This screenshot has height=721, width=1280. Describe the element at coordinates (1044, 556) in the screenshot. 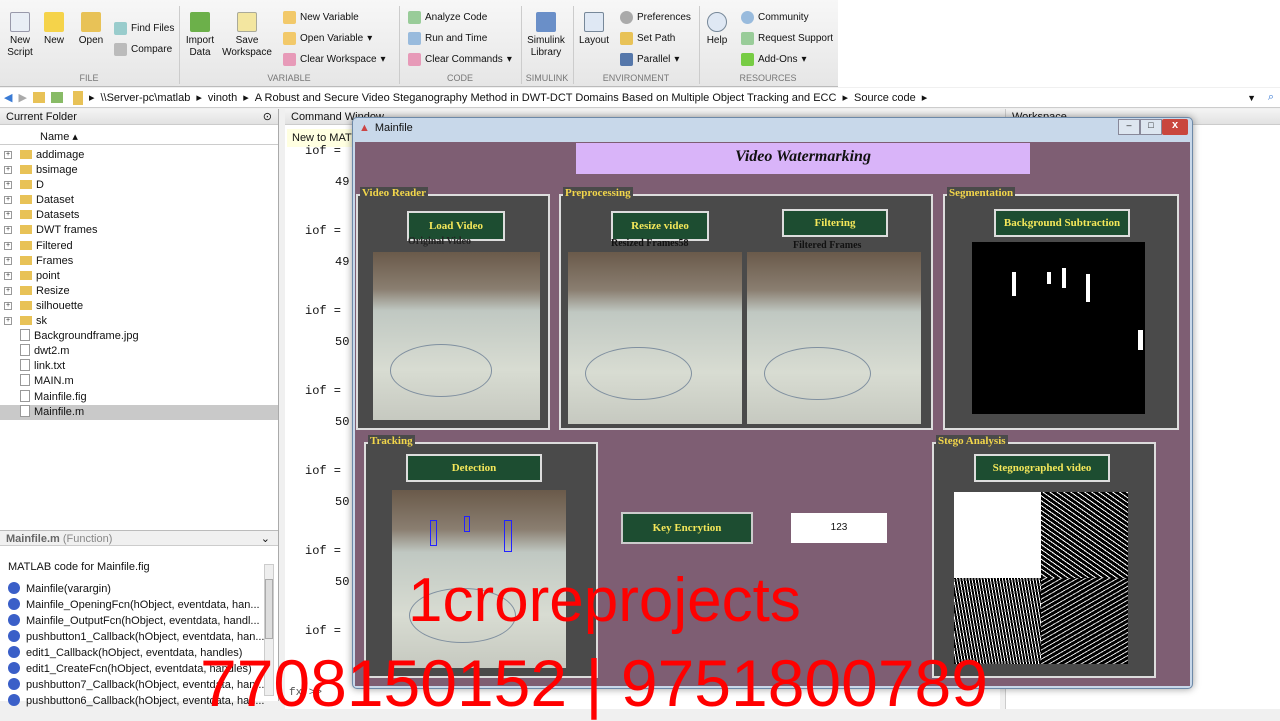

I see `stego-analysis-panel: Stego Analysis Stegnographed video` at that location.